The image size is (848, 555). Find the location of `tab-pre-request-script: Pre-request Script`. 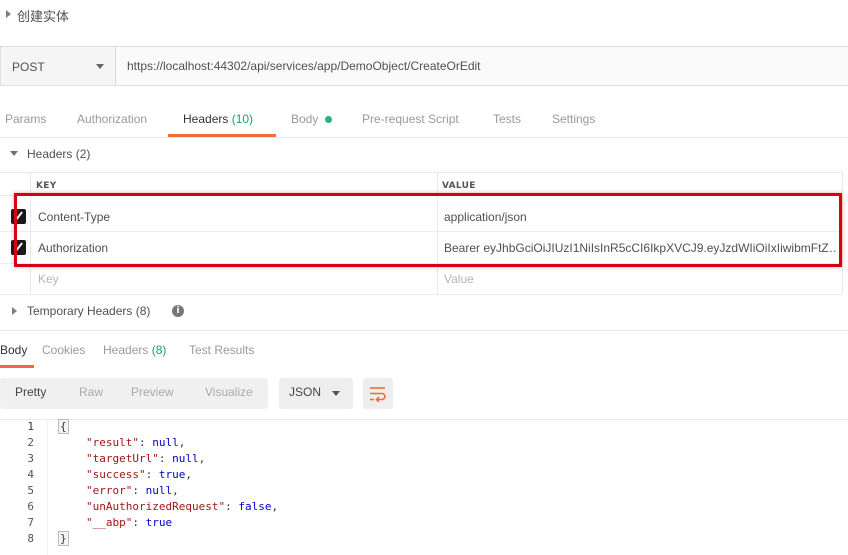

tab-pre-request-script: Pre-request Script is located at coordinates (410, 119).